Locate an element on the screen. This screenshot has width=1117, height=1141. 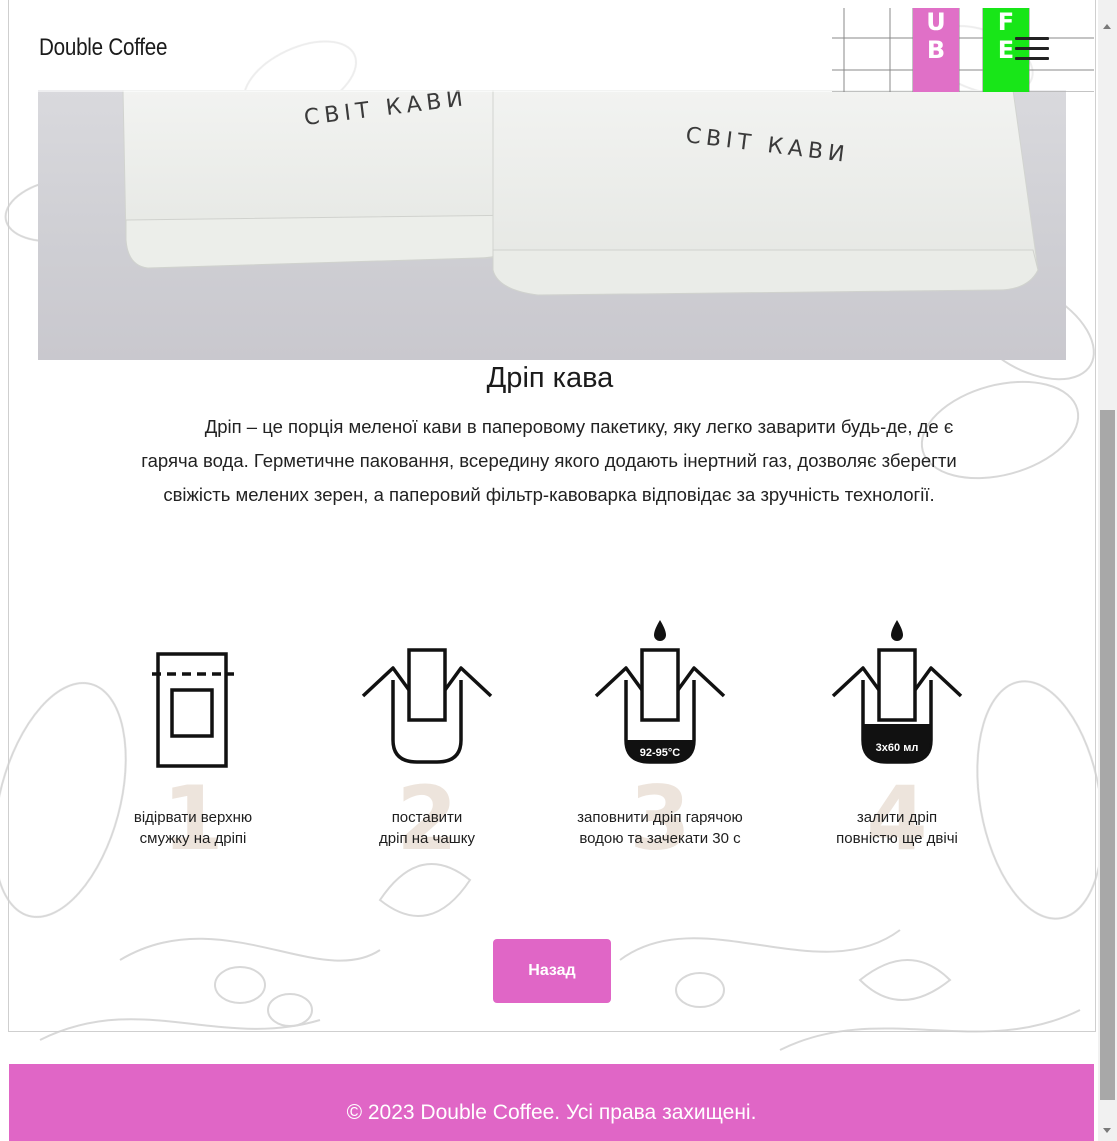
step-label-line: повністю ще двічі is located at coordinates (897, 838).